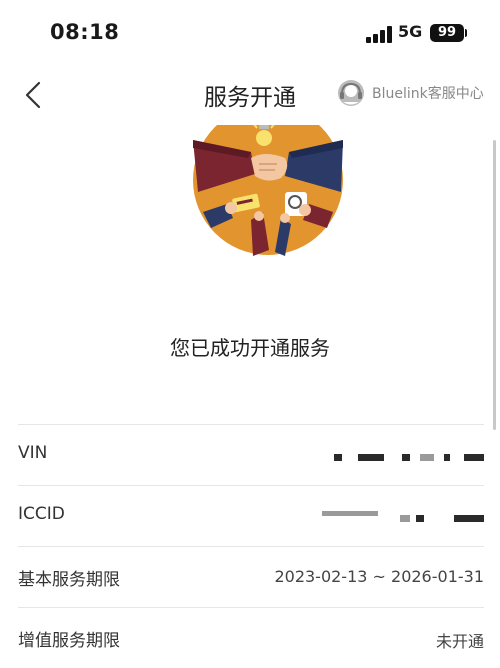 This screenshot has width=500, height=668. Describe the element at coordinates (251, 637) in the screenshot. I see `info-row-value-added-service: 增值服务期限 未开通` at that location.